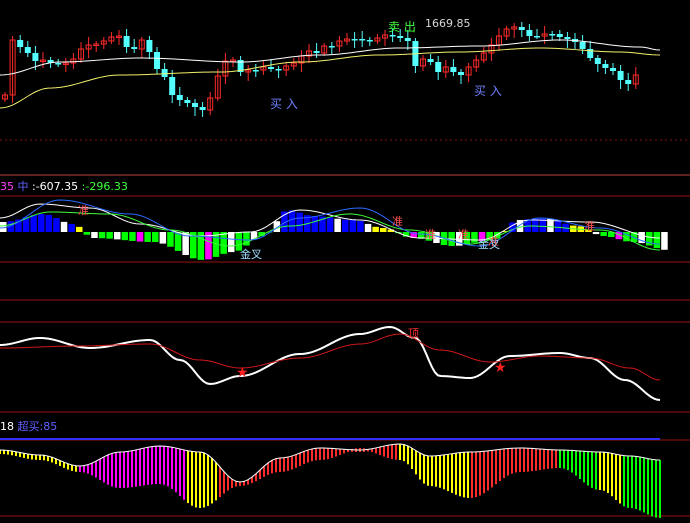 The height and width of the screenshot is (523, 690). What do you see at coordinates (104, 186) in the screenshot?
I see `indicator2-value2: :-296.33` at bounding box center [104, 186].